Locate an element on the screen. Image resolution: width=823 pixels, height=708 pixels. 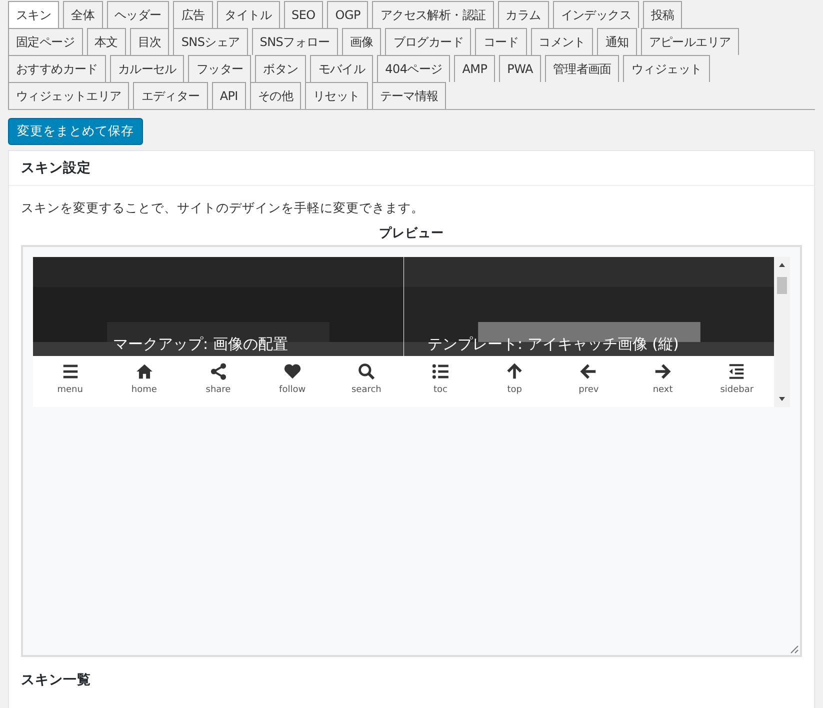
footer-button: next is located at coordinates (663, 381).